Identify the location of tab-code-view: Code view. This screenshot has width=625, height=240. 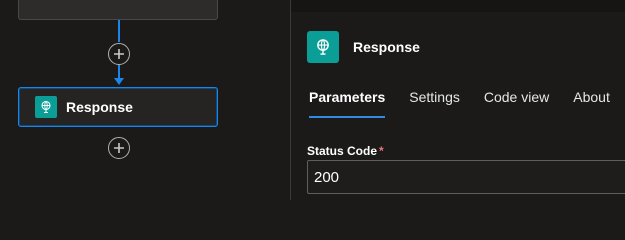
(516, 104).